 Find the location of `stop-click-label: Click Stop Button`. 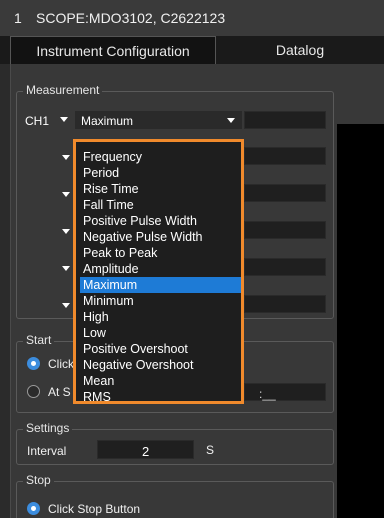

stop-click-label: Click Stop Button is located at coordinates (94, 509).